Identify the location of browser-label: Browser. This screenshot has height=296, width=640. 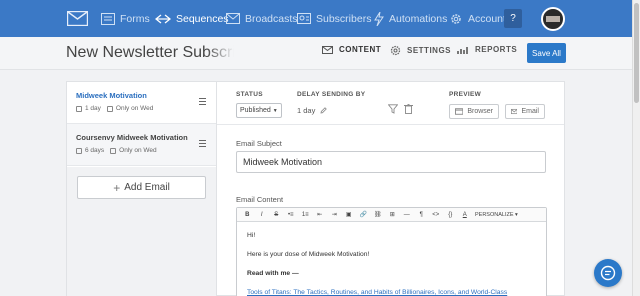
(480, 111).